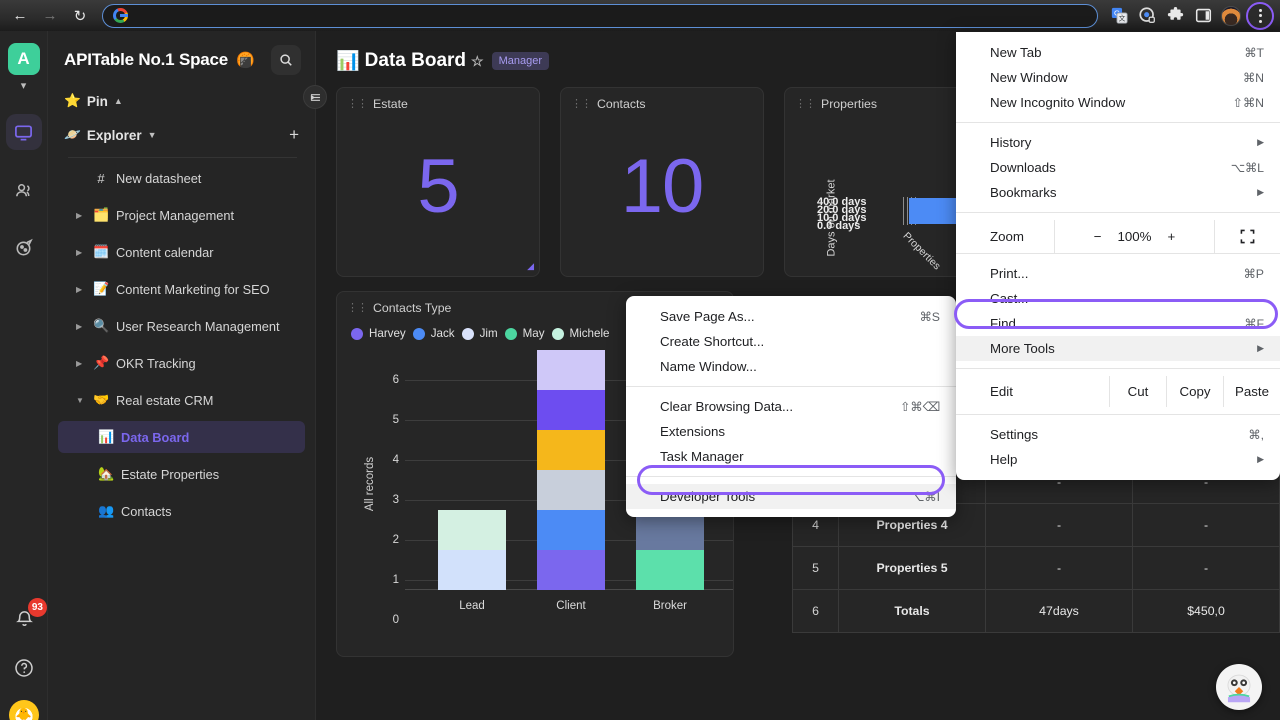 This screenshot has width=1280, height=720. I want to click on tree-item-new-datasheet: # New datasheet, so click(181, 178).